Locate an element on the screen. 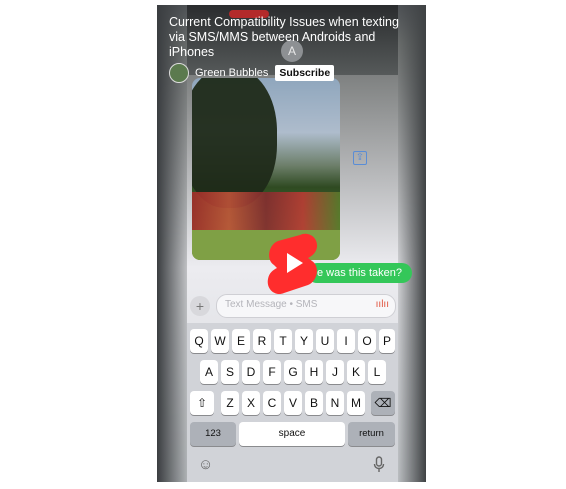 This screenshot has height=489, width=566. photo-flowers is located at coordinates (266, 212).